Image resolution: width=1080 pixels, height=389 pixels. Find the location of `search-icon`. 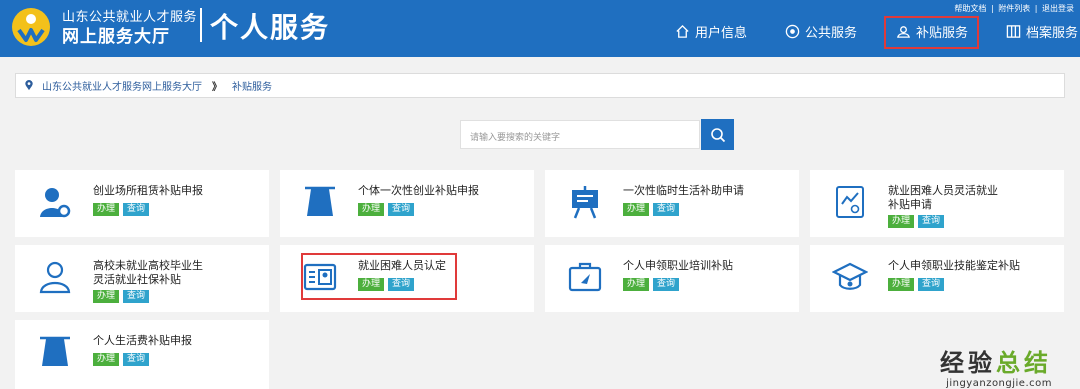

search-icon is located at coordinates (717, 134).